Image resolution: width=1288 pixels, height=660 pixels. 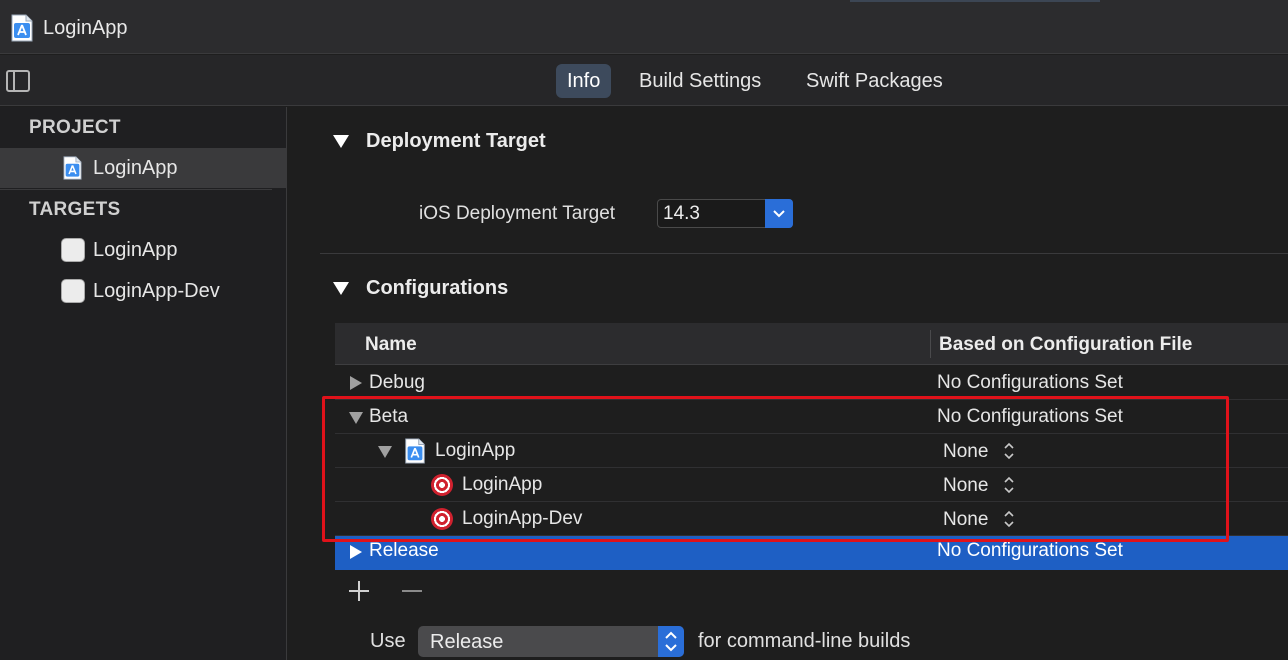 What do you see at coordinates (412, 591) in the screenshot?
I see `remove-configuration-button` at bounding box center [412, 591].